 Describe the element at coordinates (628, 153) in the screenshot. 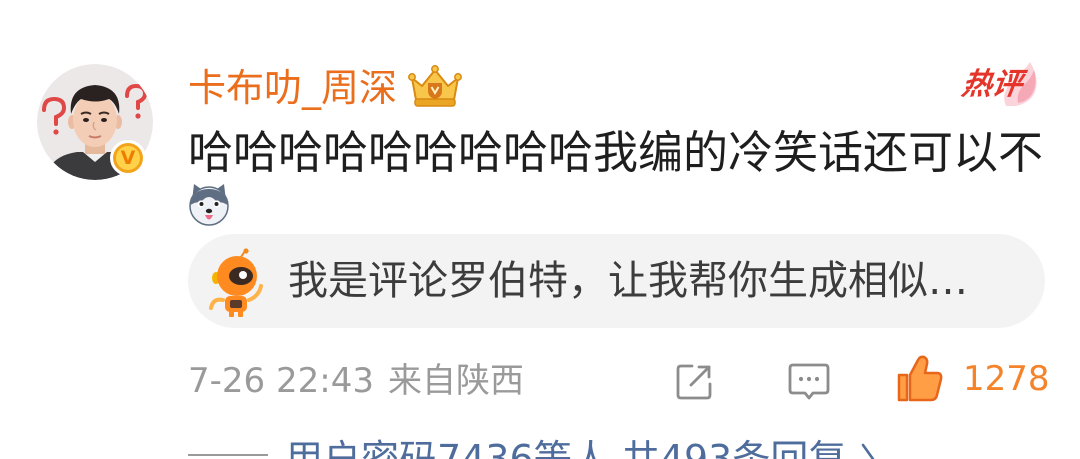

I see `comment-text: 哈哈哈哈哈哈哈哈哈我编的冷笑话还可以不` at that location.